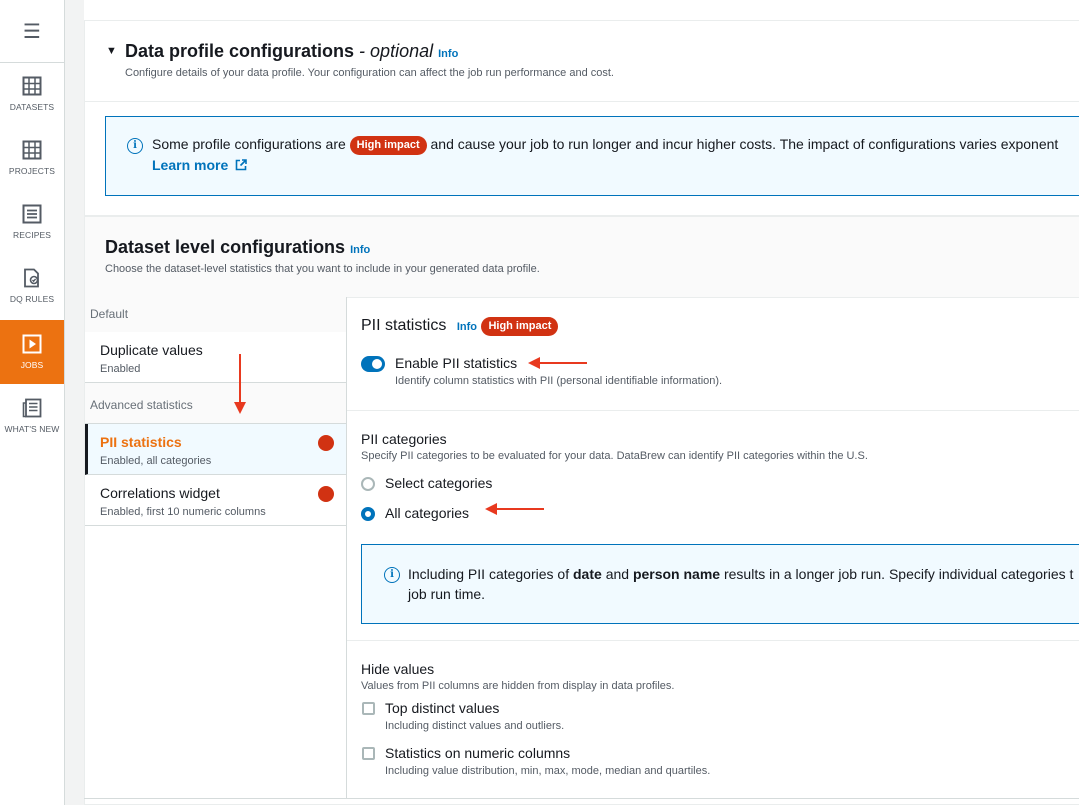 The height and width of the screenshot is (805, 1079). I want to click on previous-panel-edge, so click(581, 10).